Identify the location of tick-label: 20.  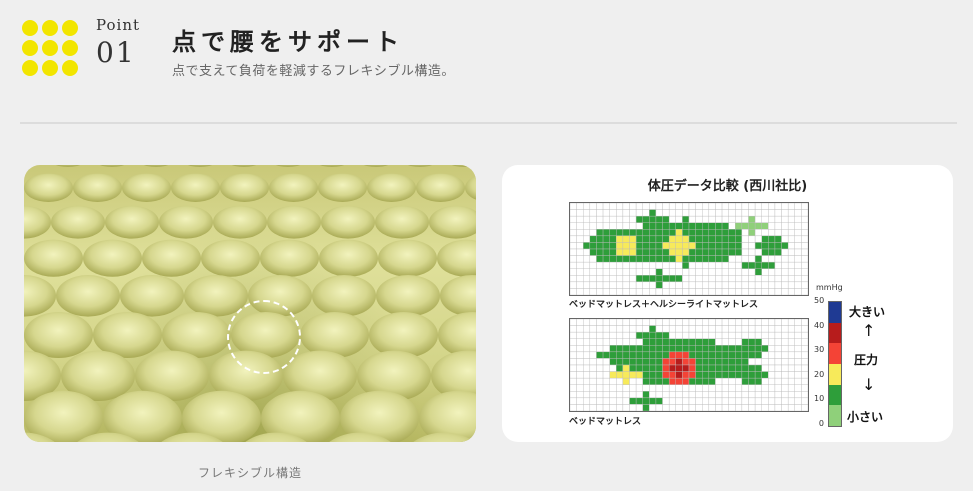
(819, 374).